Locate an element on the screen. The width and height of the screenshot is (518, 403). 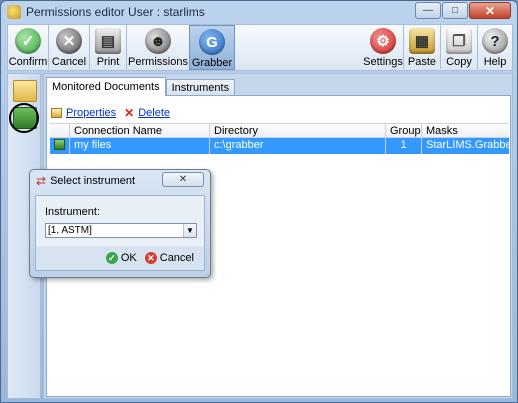
dialog-title: Select instrument is located at coordinates (93, 181).